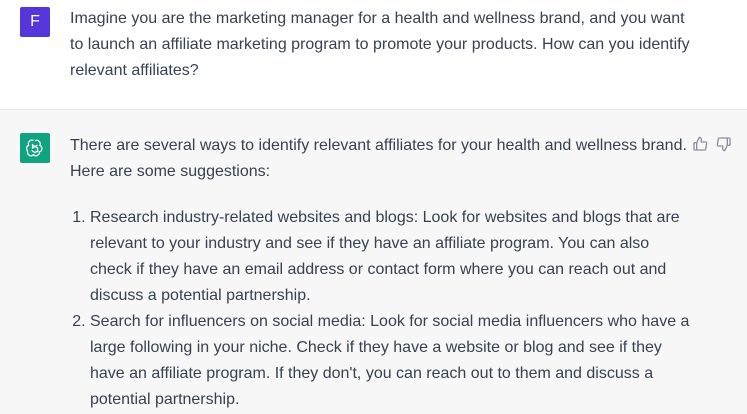 The image size is (747, 414). I want to click on user-avatar: F, so click(35, 22).